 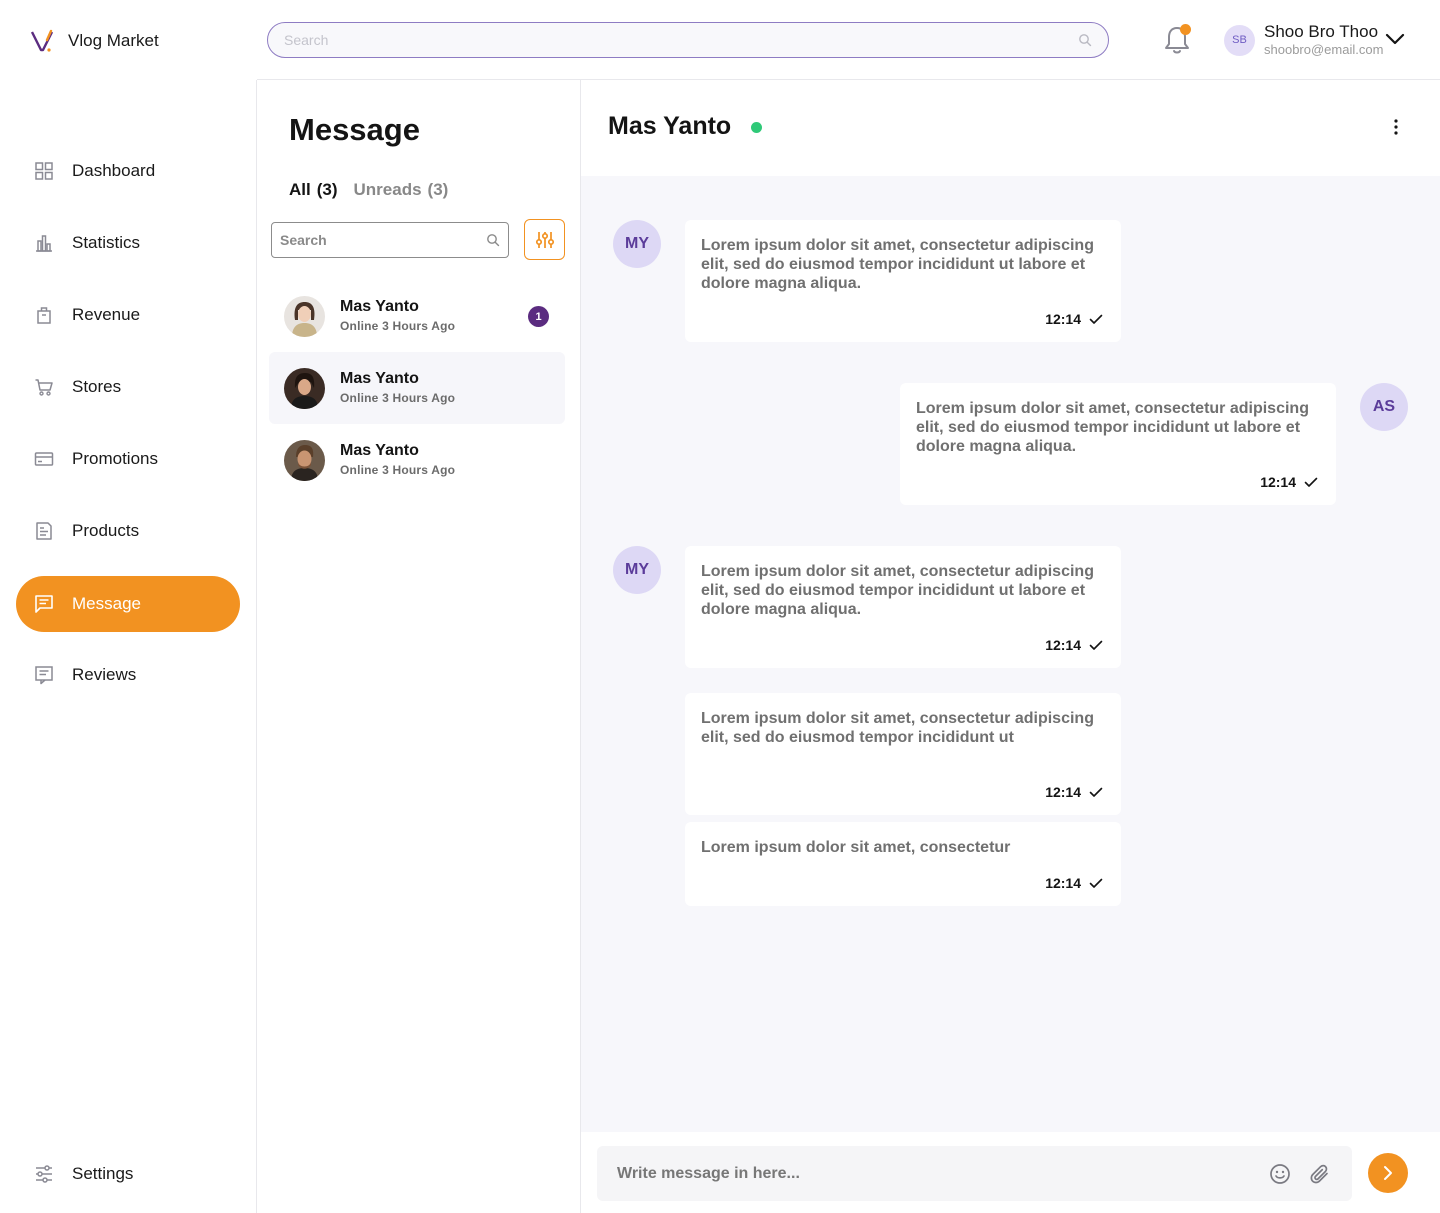 I want to click on sidebar-item-dashboard: Dashboard, so click(x=128, y=171).